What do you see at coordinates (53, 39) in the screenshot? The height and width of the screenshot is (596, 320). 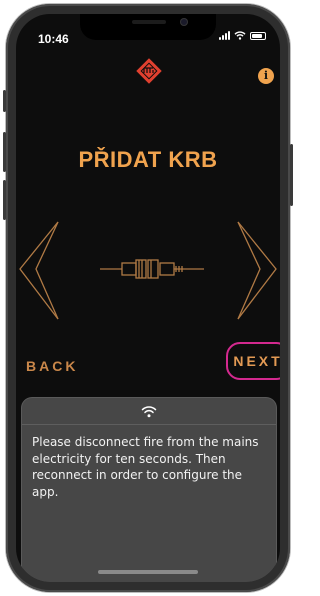 I see `status-time: 10:46` at bounding box center [53, 39].